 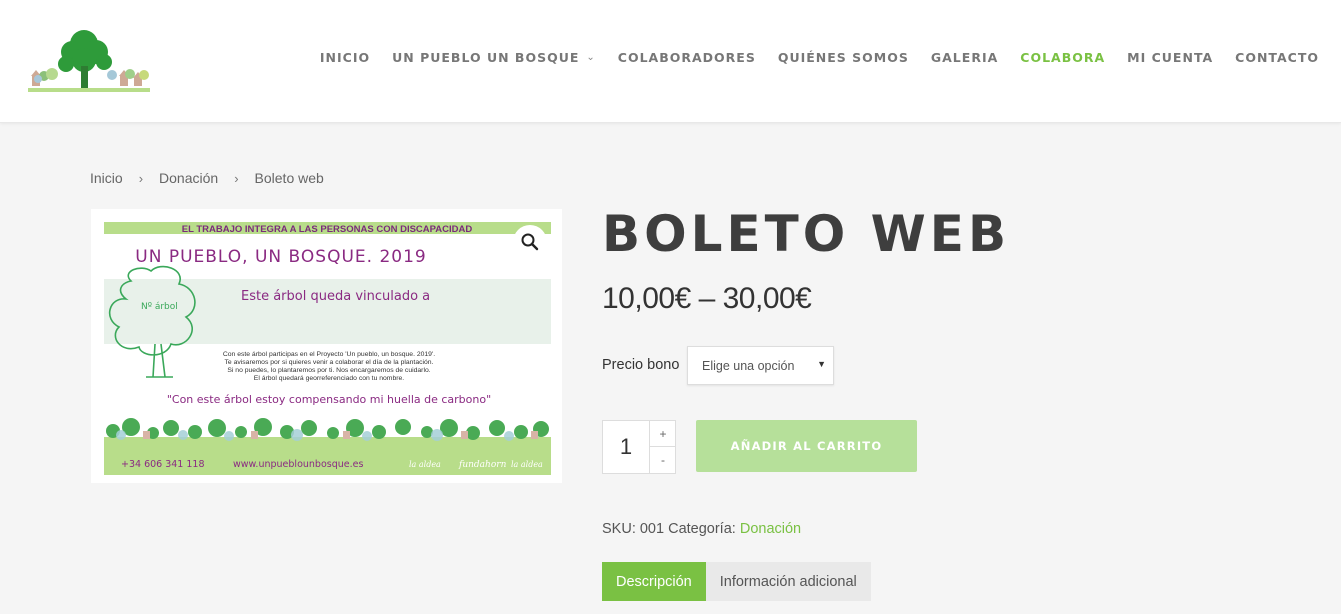 What do you see at coordinates (298, 464) in the screenshot?
I see `ticket-website: www.unpueblounbosque.es` at bounding box center [298, 464].